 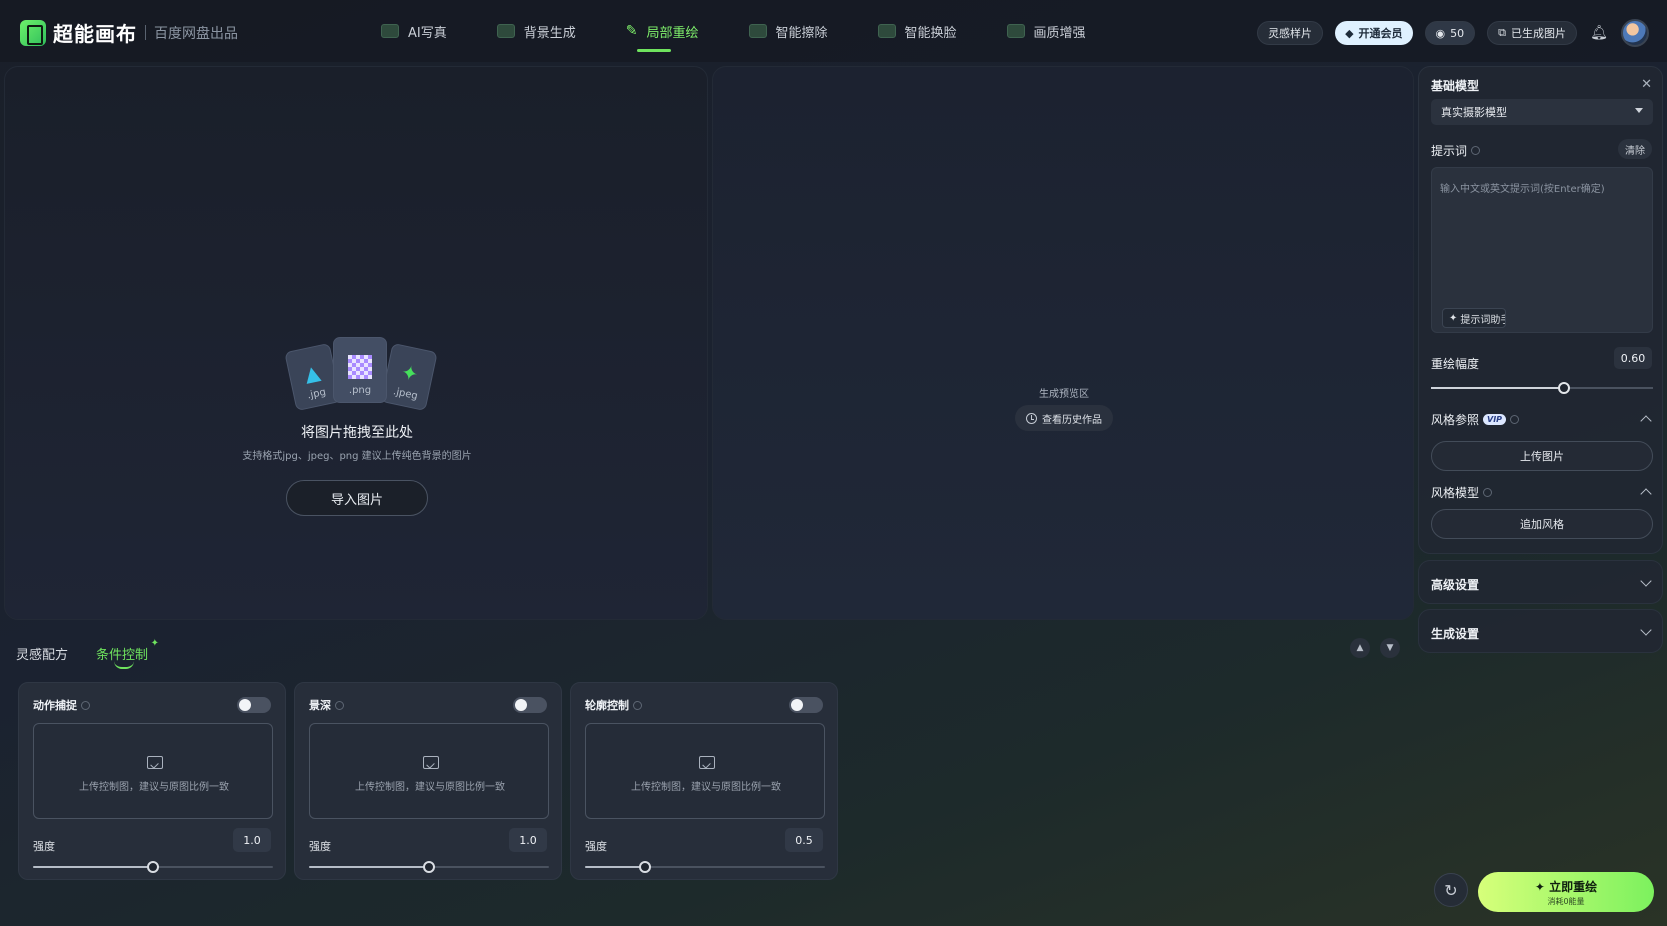 I want to click on redraw-slider, so click(x=1542, y=388).